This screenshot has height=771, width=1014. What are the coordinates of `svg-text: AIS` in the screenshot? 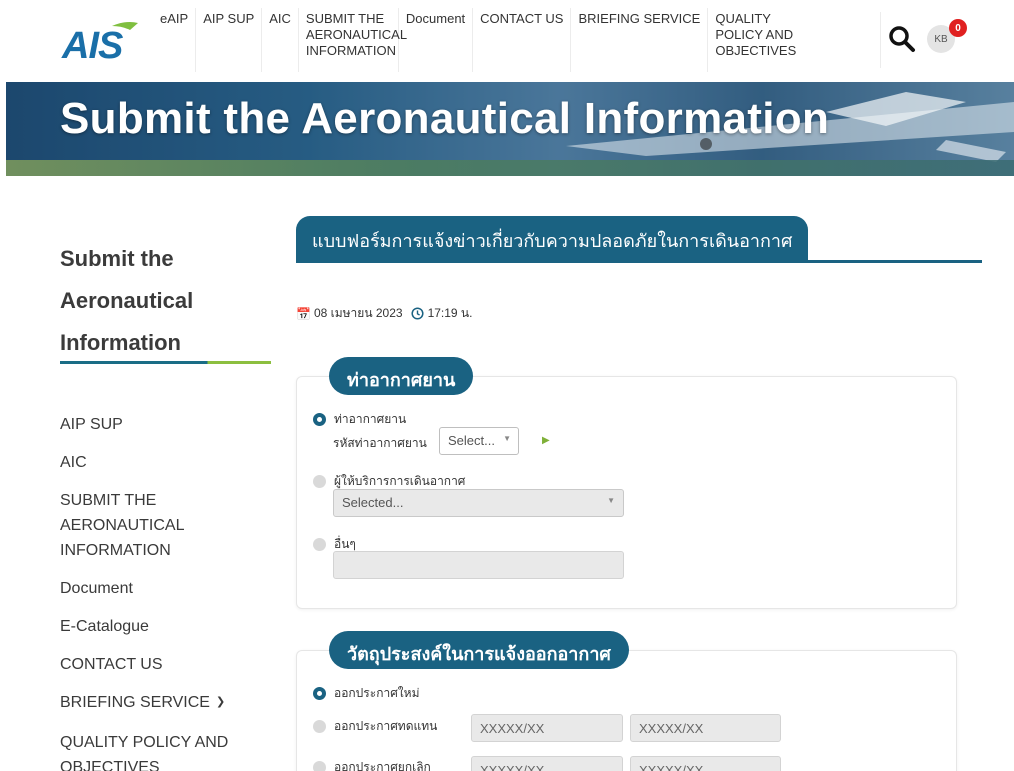 It's located at (92, 44).